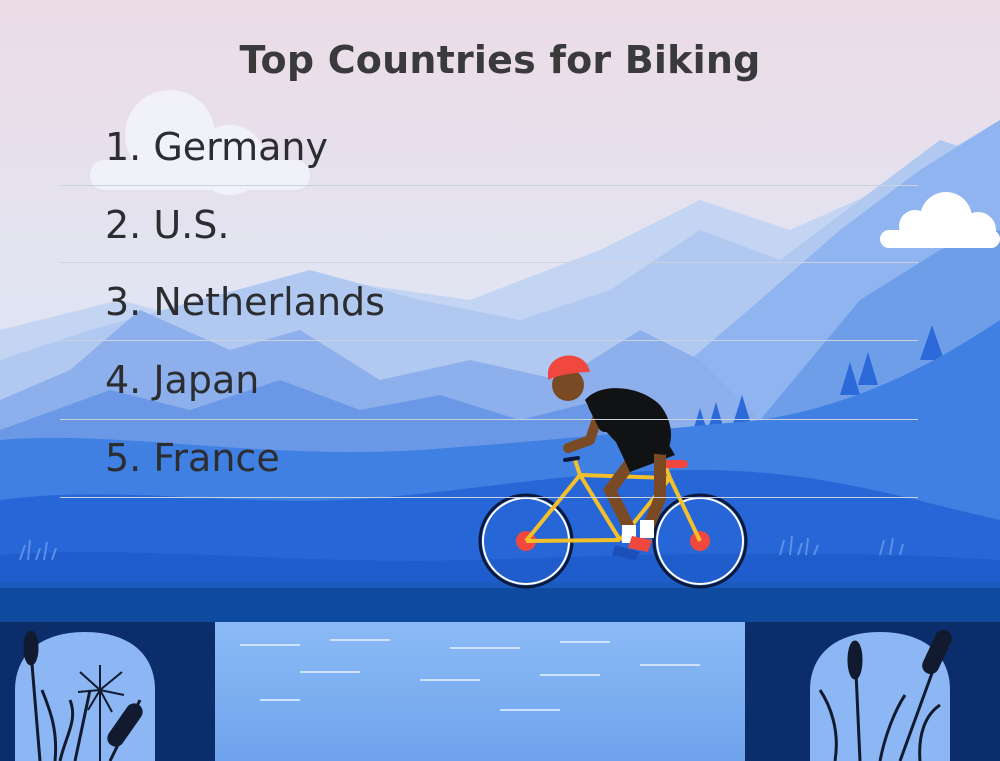 This screenshot has height=761, width=1000. What do you see at coordinates (245, 302) in the screenshot?
I see `list-item: 3. Netherlands` at bounding box center [245, 302].